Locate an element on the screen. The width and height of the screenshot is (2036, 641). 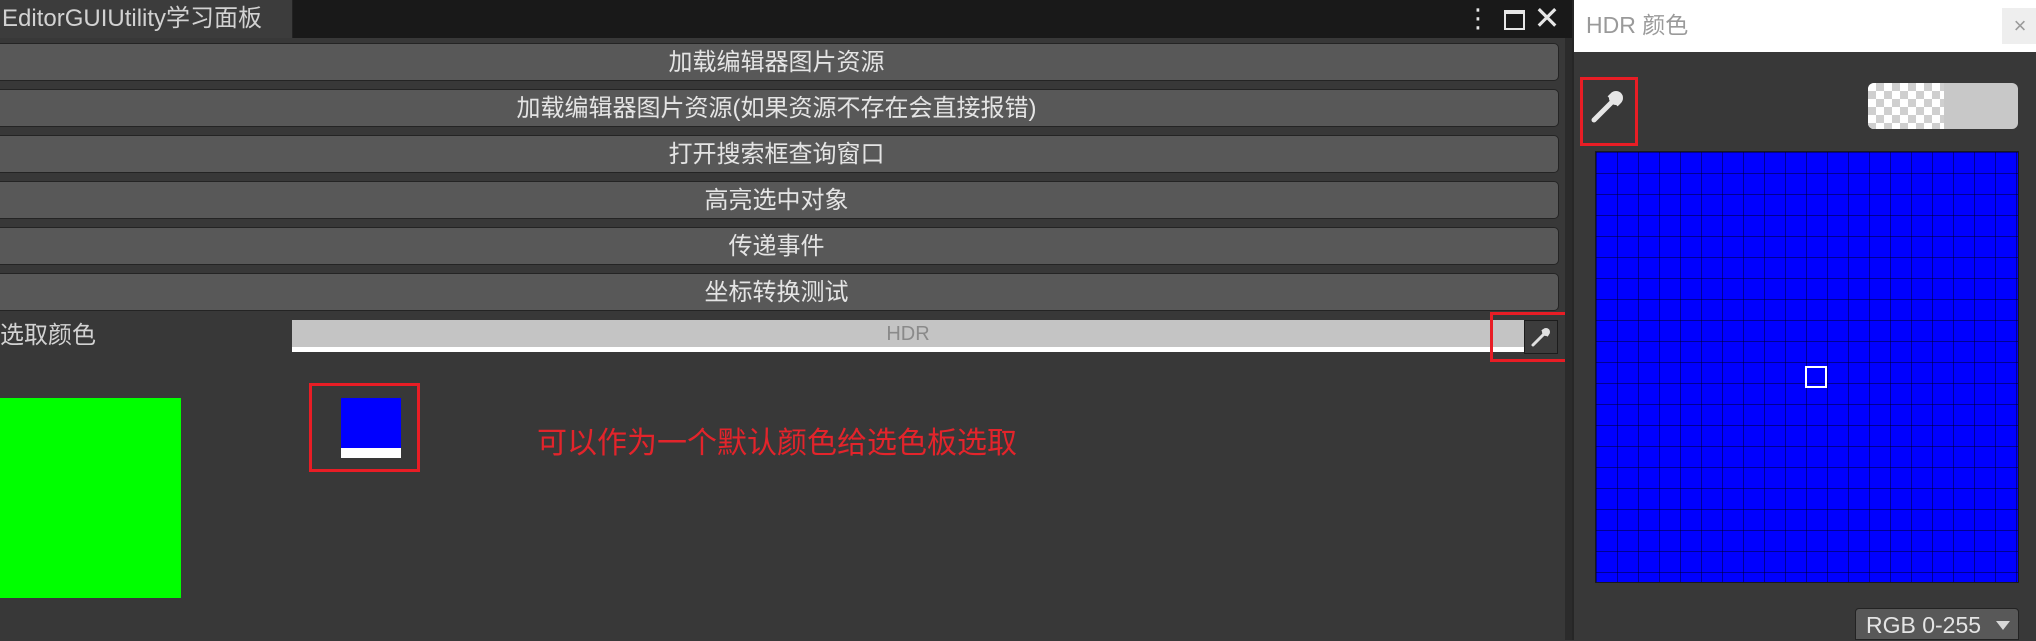
close-icon: ✕ is located at coordinates (1547, 18).